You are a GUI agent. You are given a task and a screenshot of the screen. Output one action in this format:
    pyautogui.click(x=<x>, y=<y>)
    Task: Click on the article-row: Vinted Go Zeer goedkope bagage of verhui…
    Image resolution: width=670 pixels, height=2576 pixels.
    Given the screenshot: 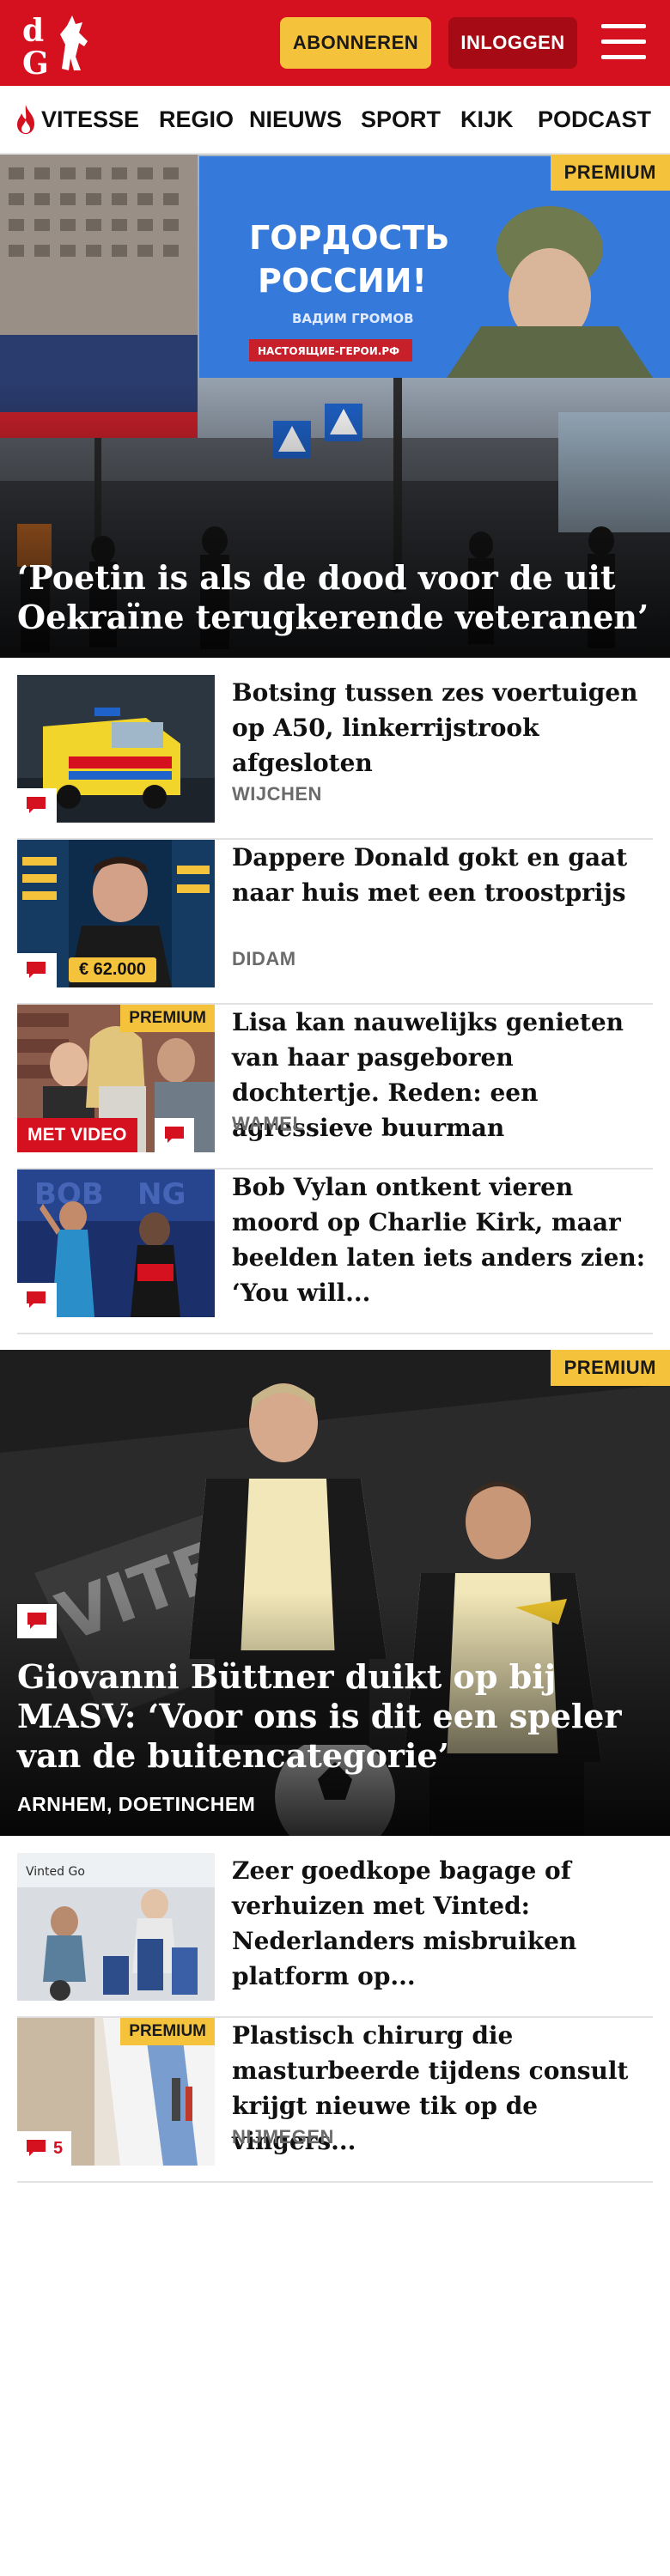 What is the action you would take?
    pyautogui.click(x=335, y=1936)
    